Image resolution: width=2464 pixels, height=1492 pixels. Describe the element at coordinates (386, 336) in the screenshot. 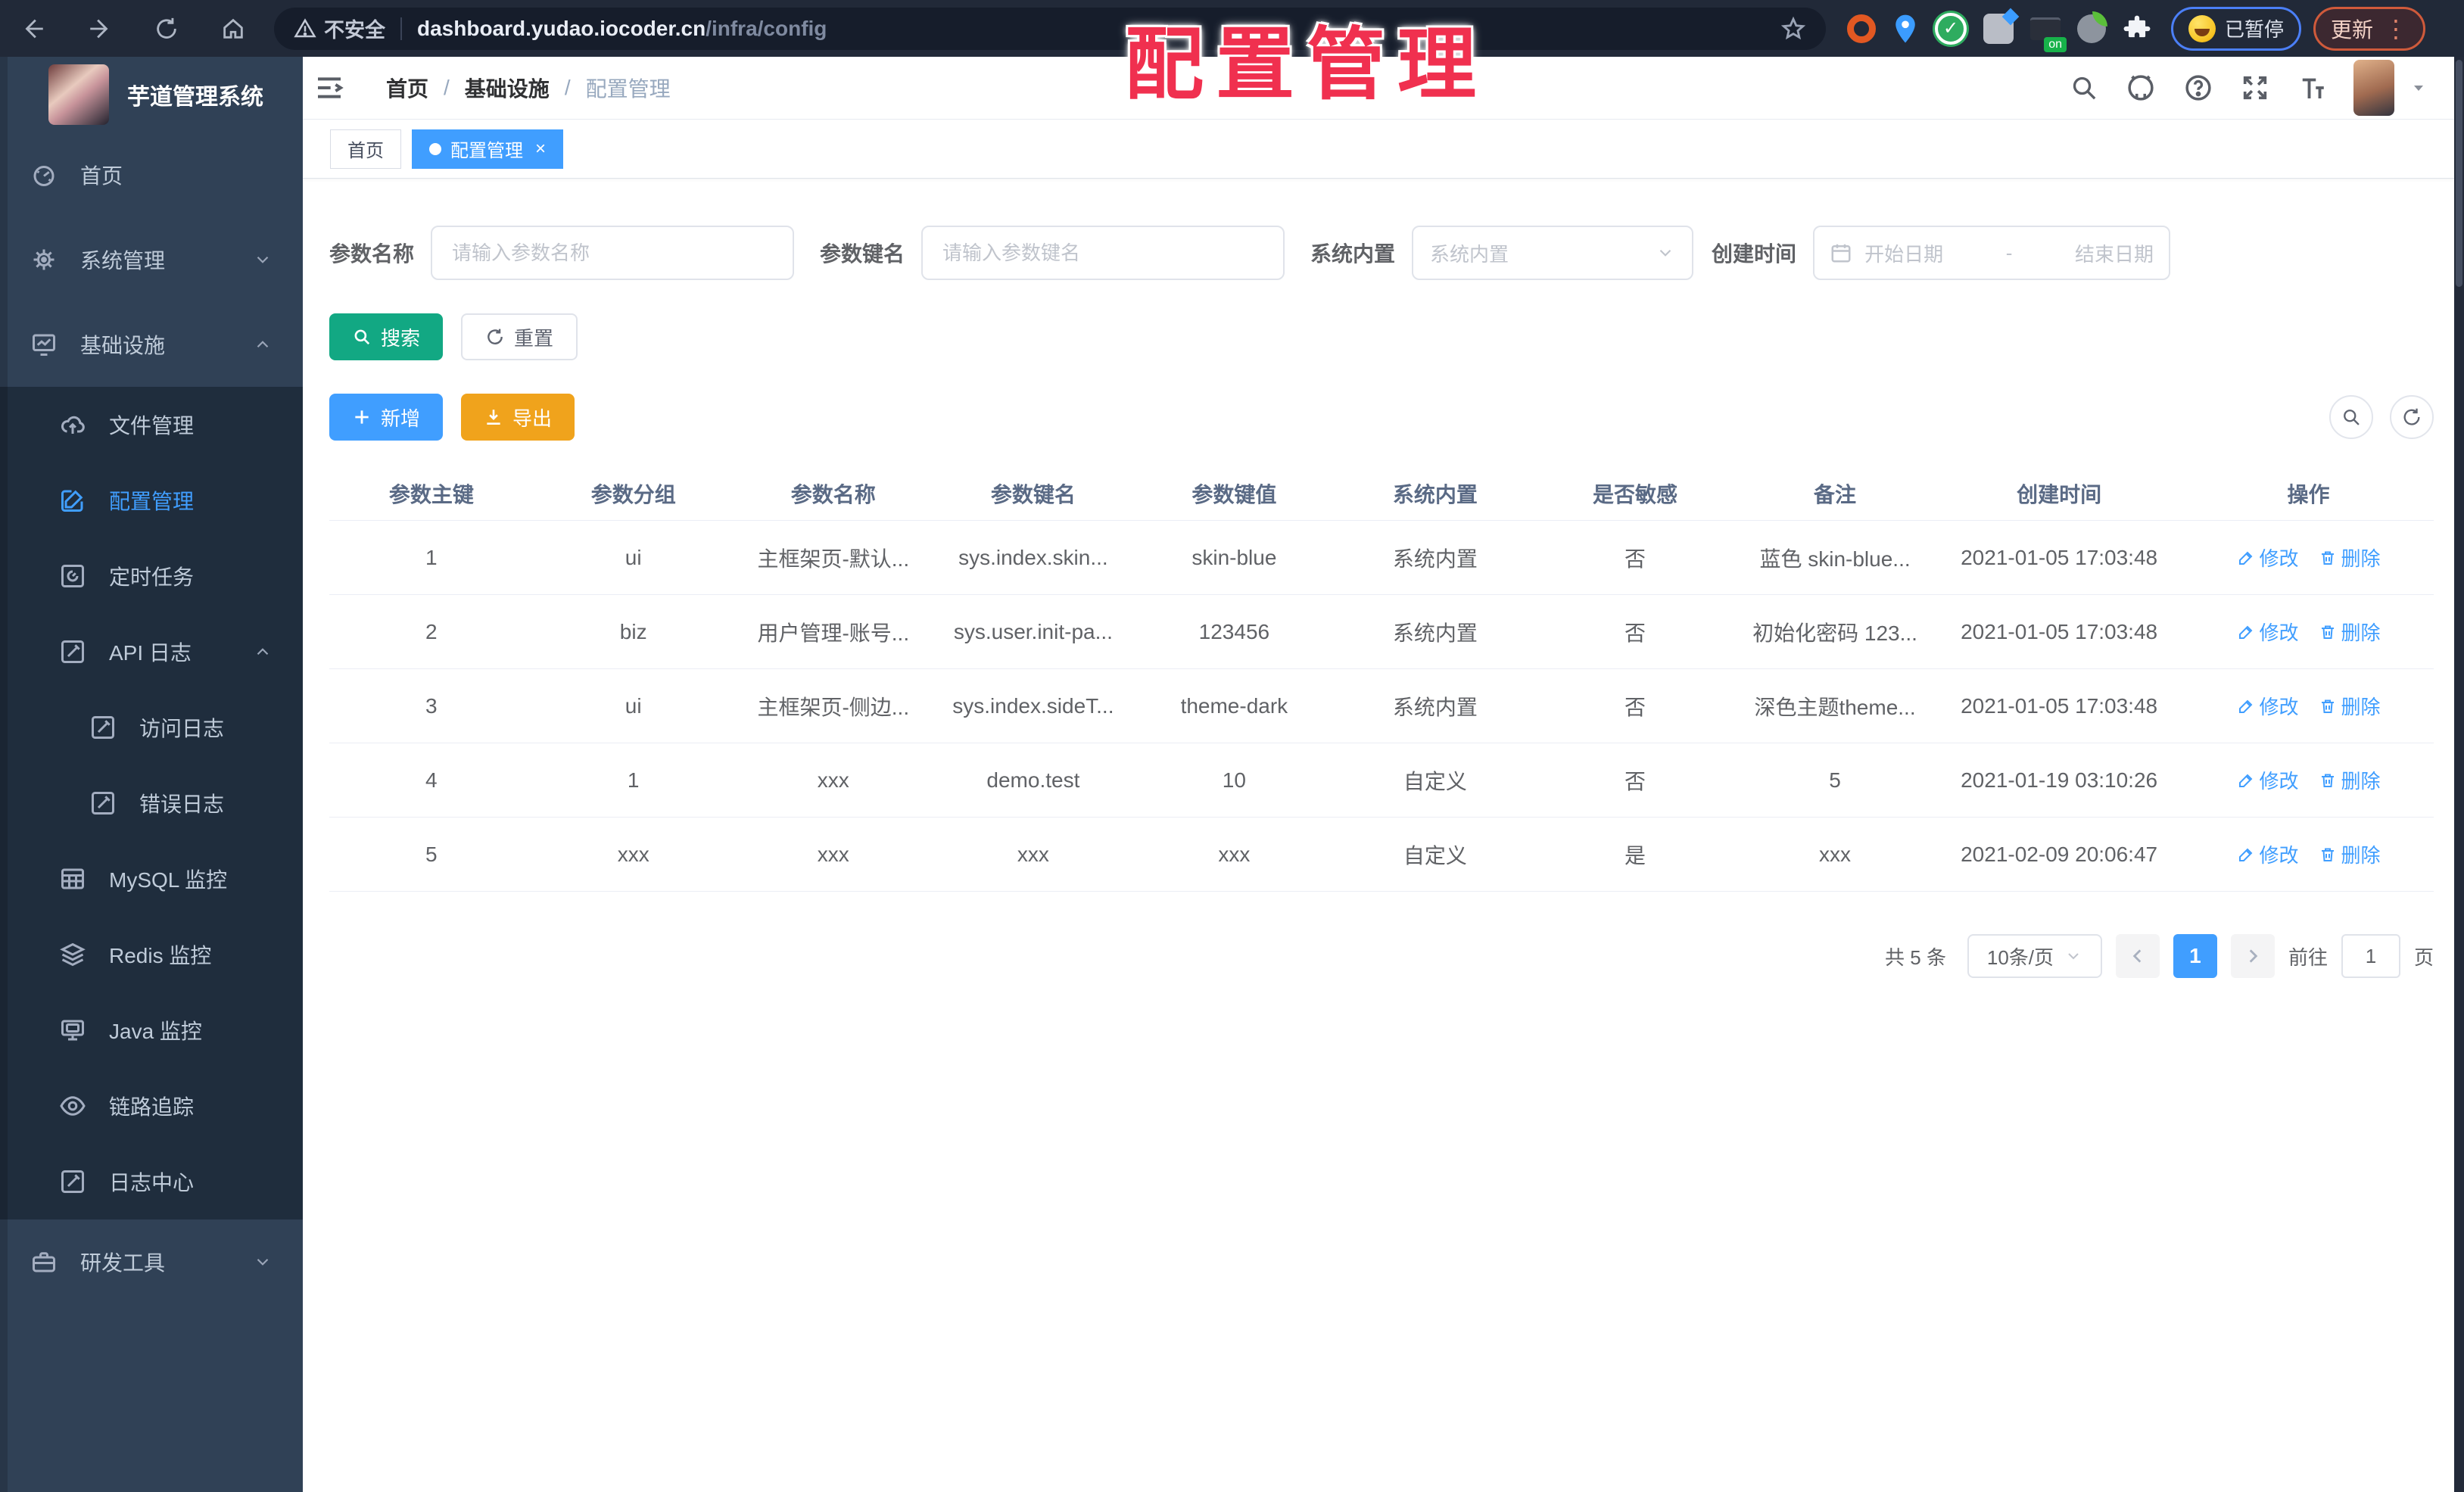

I see `search-button: 搜索` at that location.